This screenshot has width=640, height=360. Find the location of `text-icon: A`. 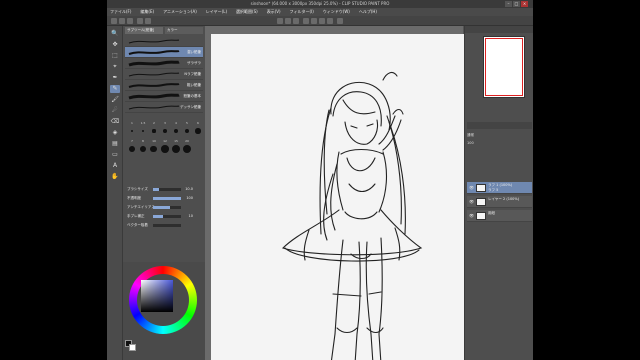

text-icon: A is located at coordinates (115, 166).